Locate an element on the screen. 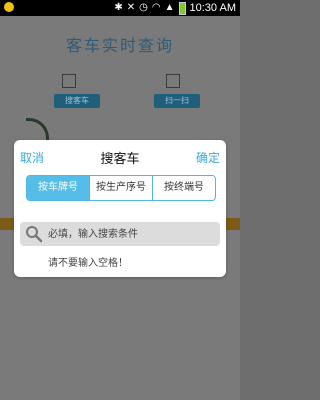 The image size is (320, 400). bluetooth-icon: ✱ is located at coordinates (118, 7).